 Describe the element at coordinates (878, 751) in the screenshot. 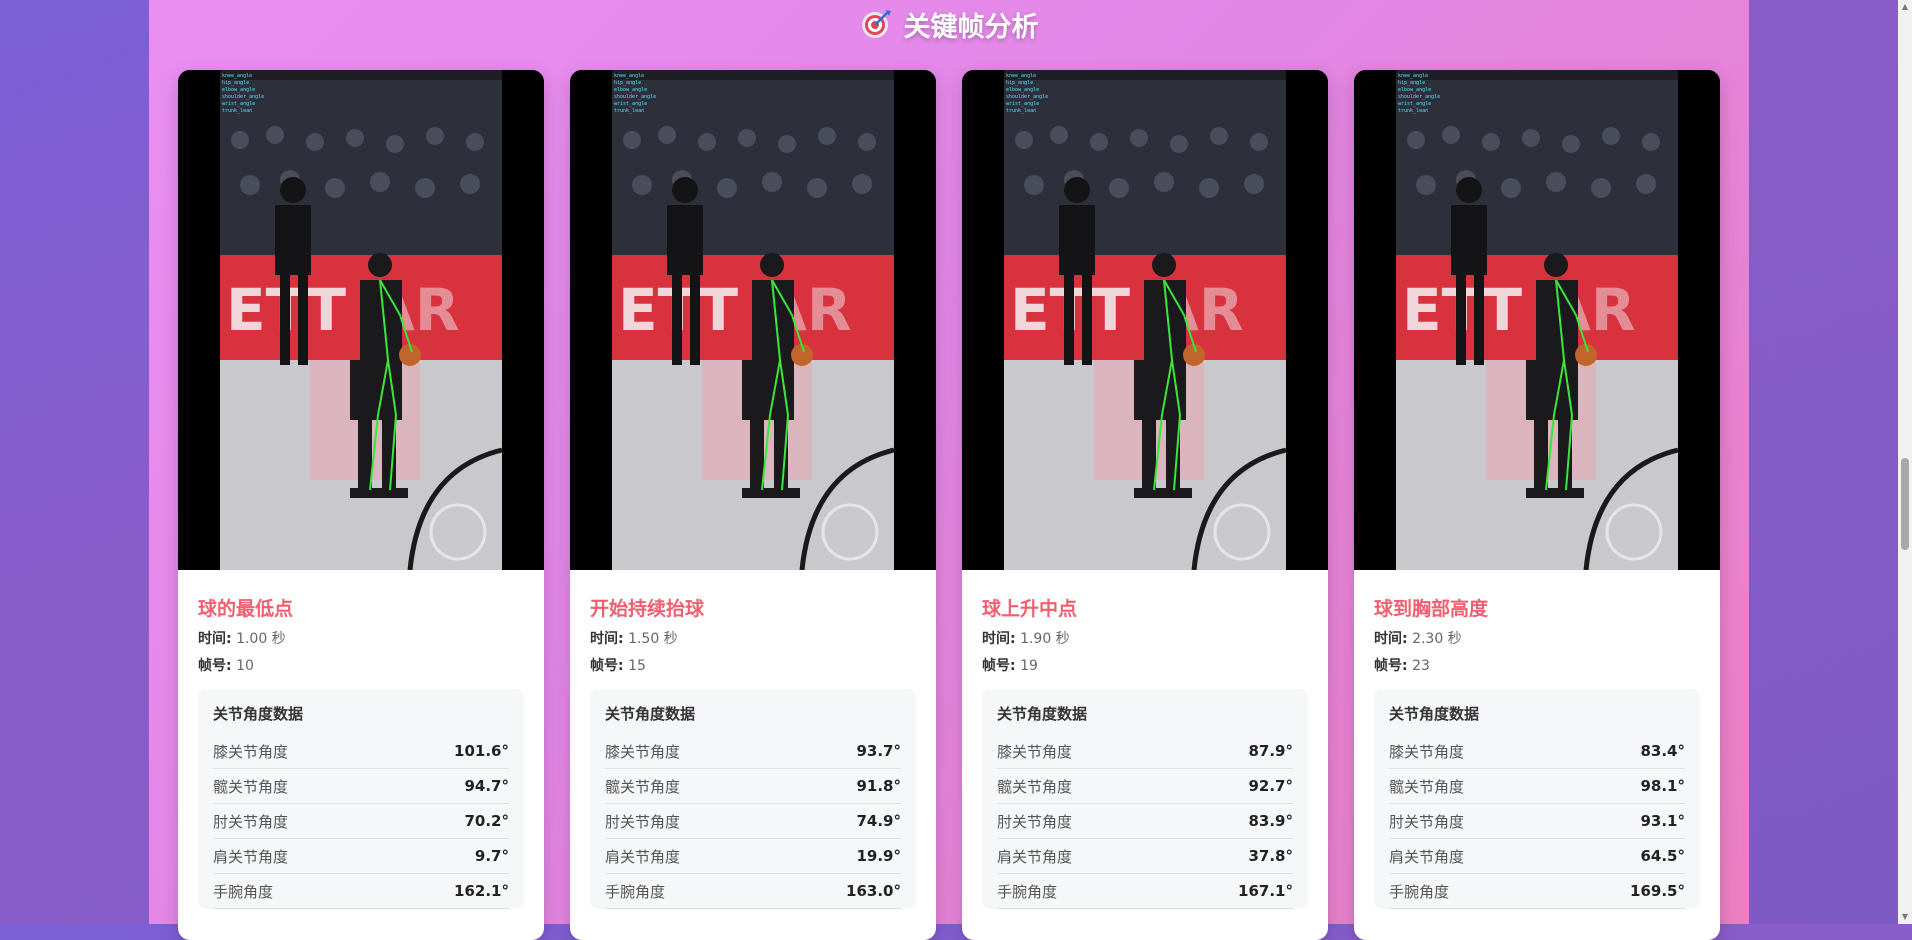

I see `angle-value: 93.7°` at that location.